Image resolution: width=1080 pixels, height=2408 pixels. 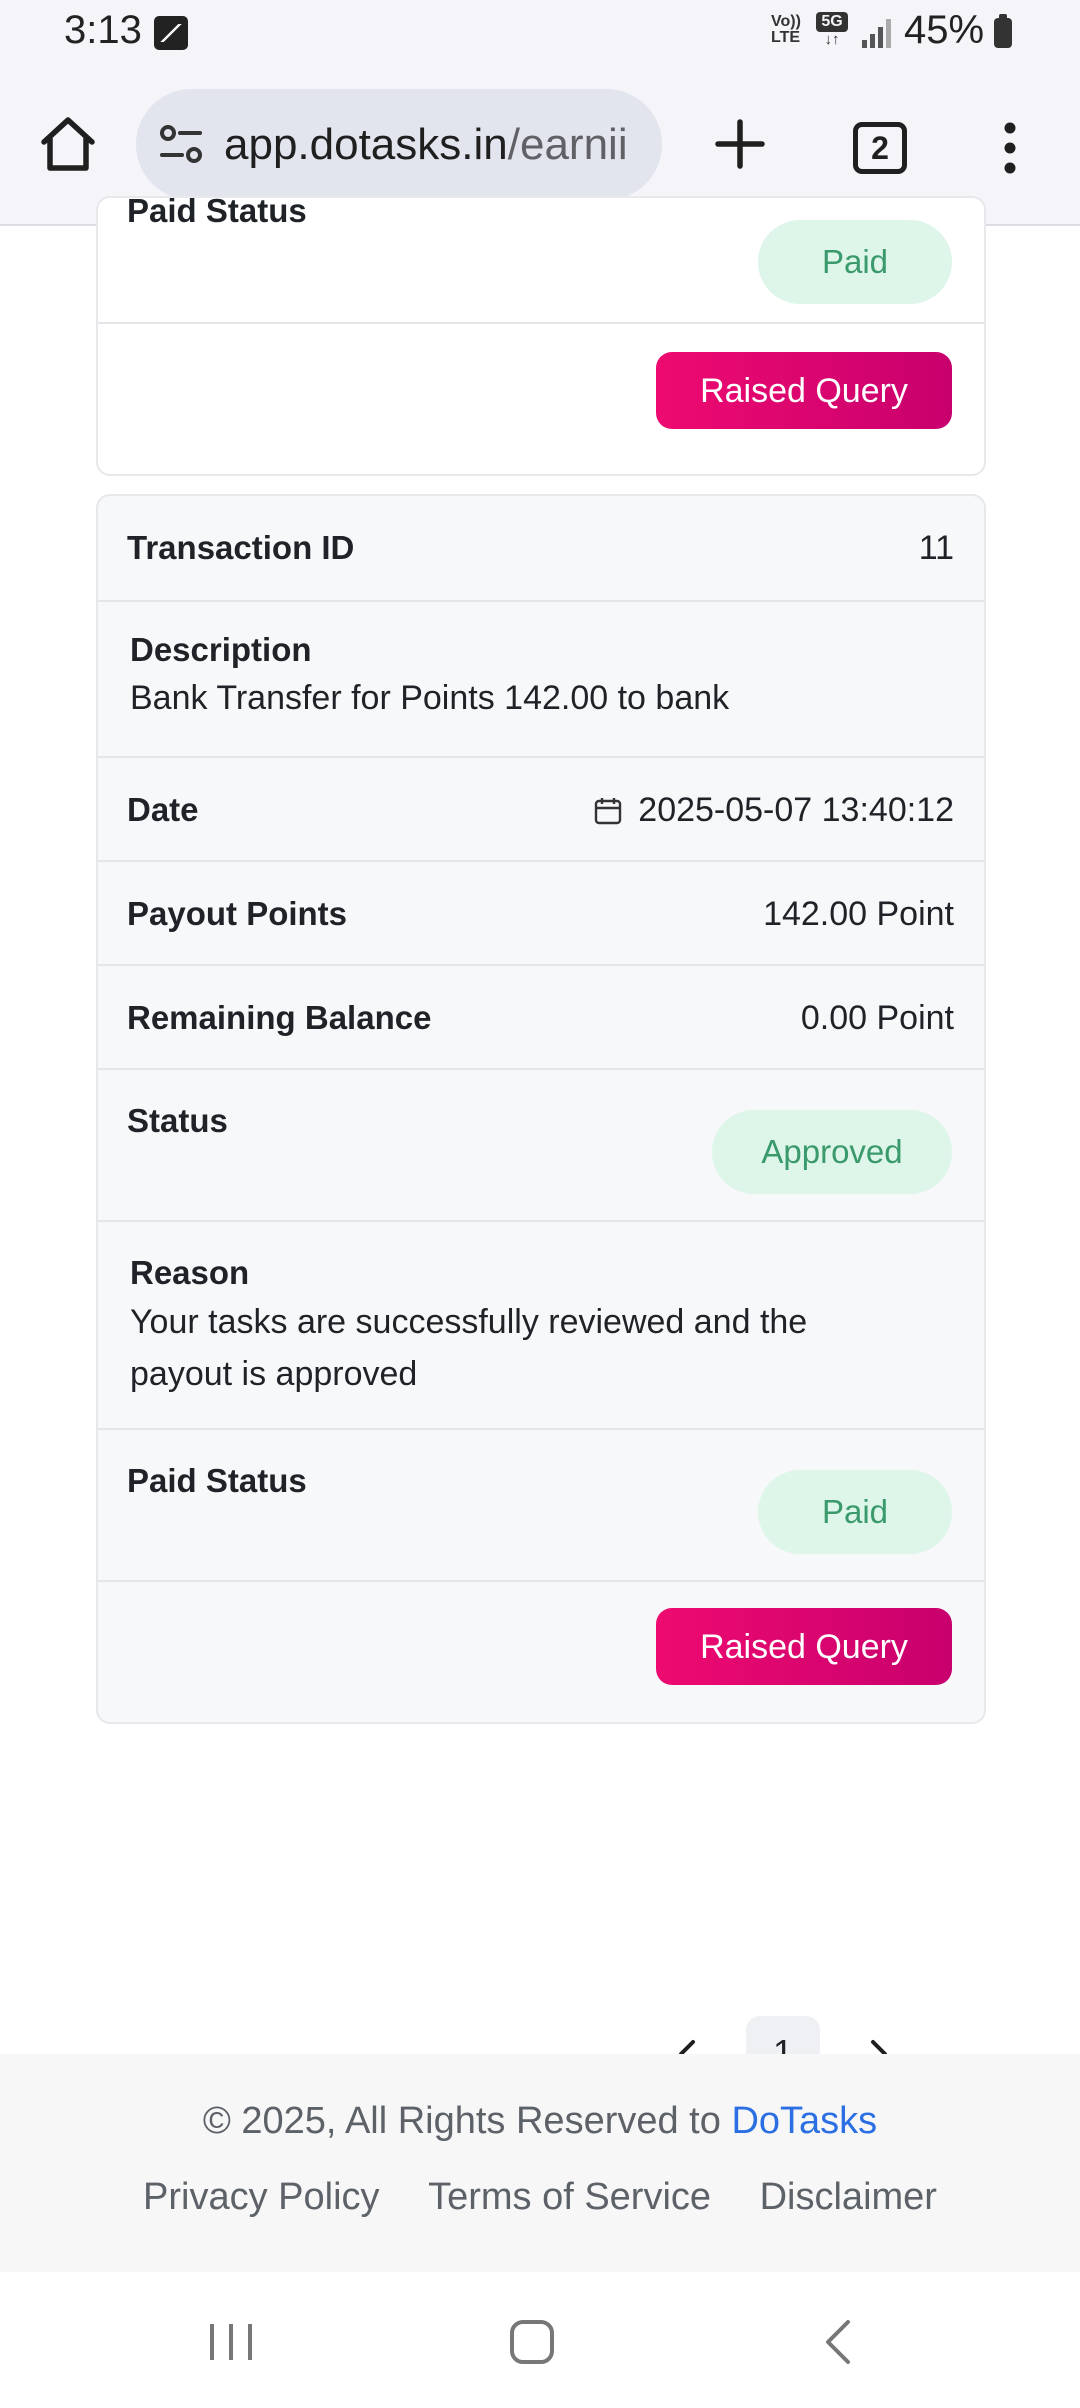 What do you see at coordinates (936, 548) in the screenshot?
I see `transaction-id-value: 11` at bounding box center [936, 548].